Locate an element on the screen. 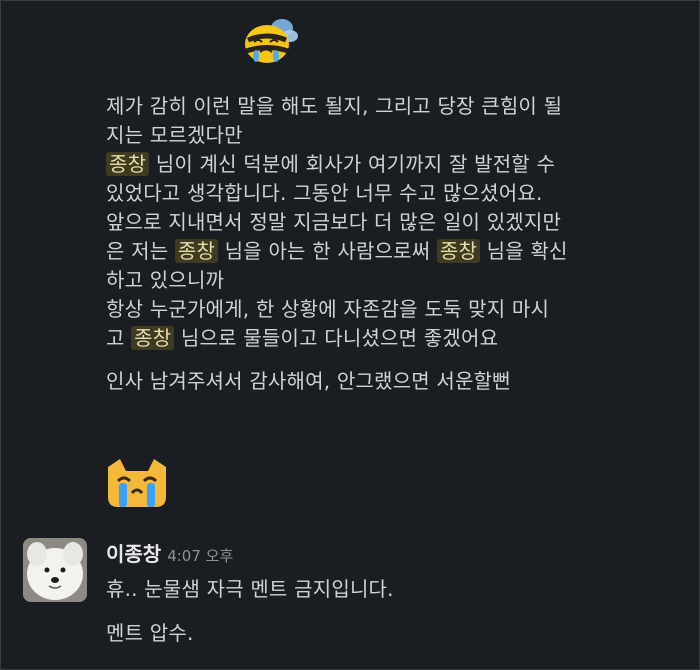 Image resolution: width=700 pixels, height=670 pixels. message-text: 고 is located at coordinates (119, 338).